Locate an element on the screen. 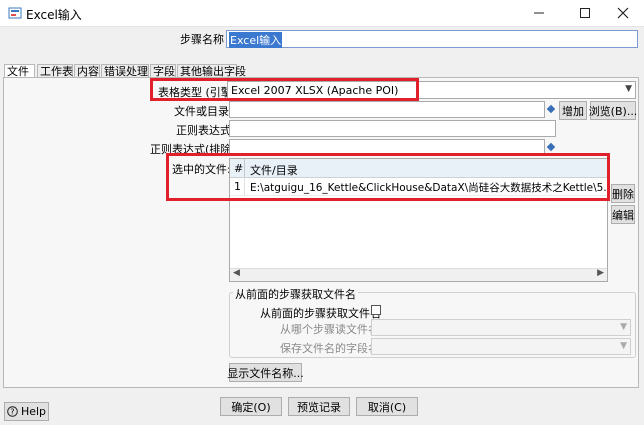  close-icon is located at coordinates (623, 13).